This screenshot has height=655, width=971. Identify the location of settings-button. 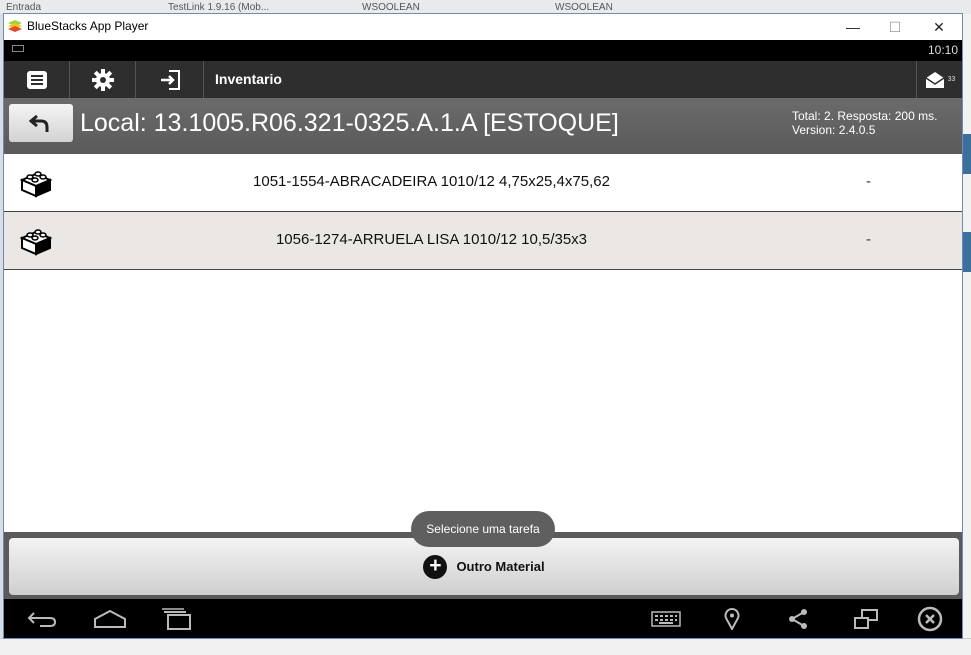
(103, 79).